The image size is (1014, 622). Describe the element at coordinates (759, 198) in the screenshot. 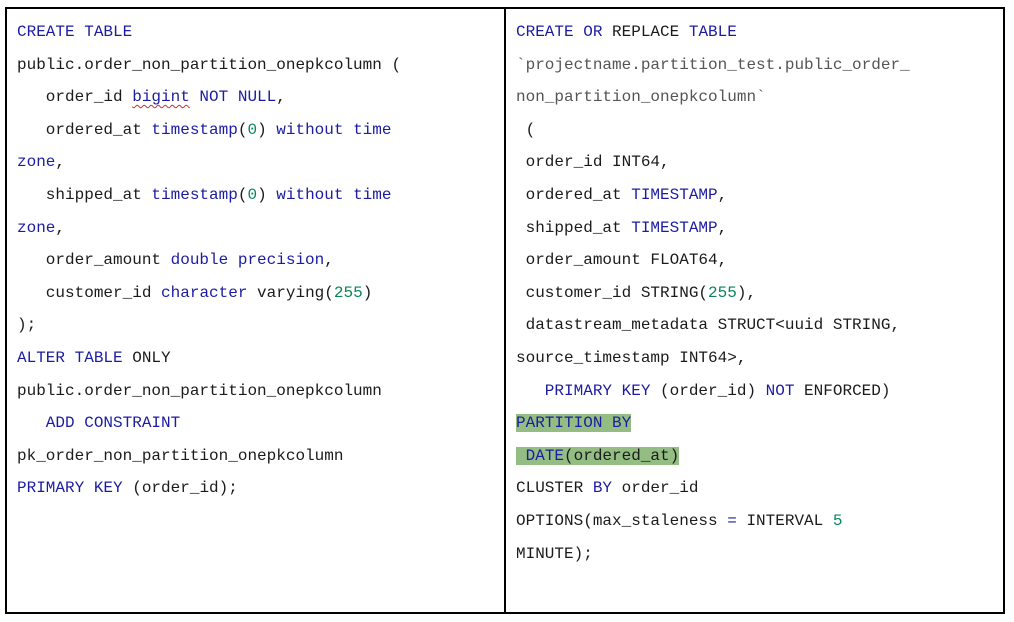

I see `code-line: ordered_at TIMESTAMP,` at that location.